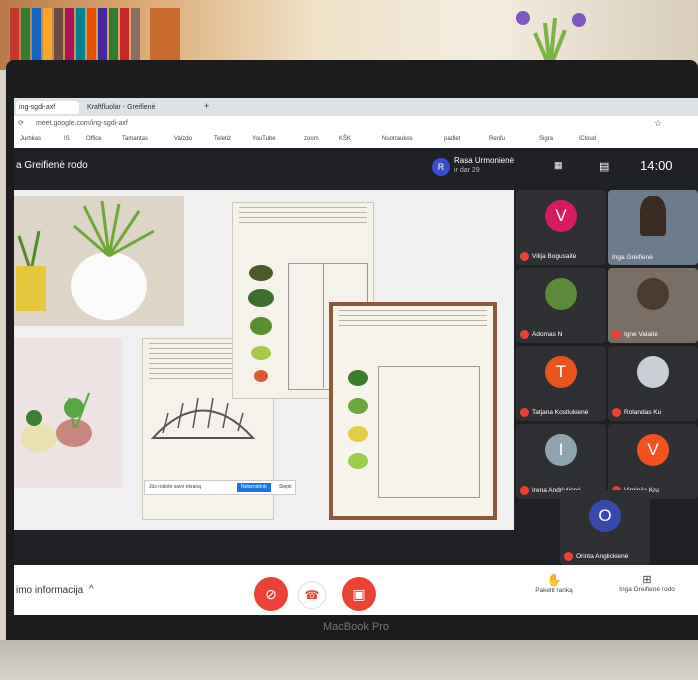 Image resolution: width=698 pixels, height=680 pixels. What do you see at coordinates (604, 166) in the screenshot?
I see `chat-icon: ▤` at bounding box center [604, 166].